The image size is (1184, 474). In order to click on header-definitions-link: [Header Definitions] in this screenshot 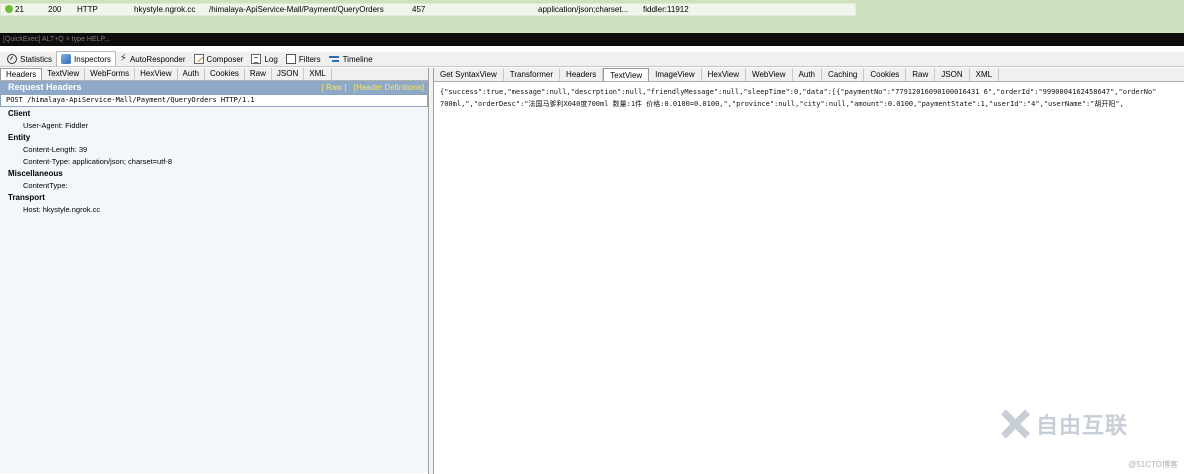, I will do `click(389, 87)`.